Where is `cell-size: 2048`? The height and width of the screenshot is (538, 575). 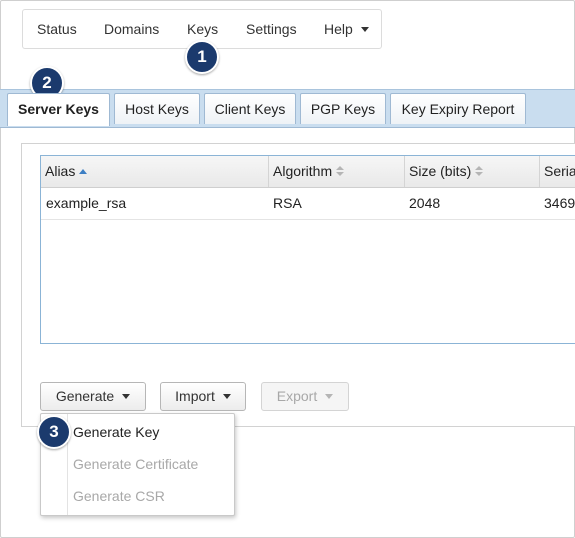 cell-size: 2048 is located at coordinates (425, 203).